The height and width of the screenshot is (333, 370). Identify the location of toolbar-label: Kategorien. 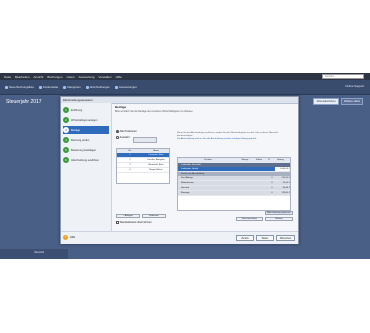
(74, 87).